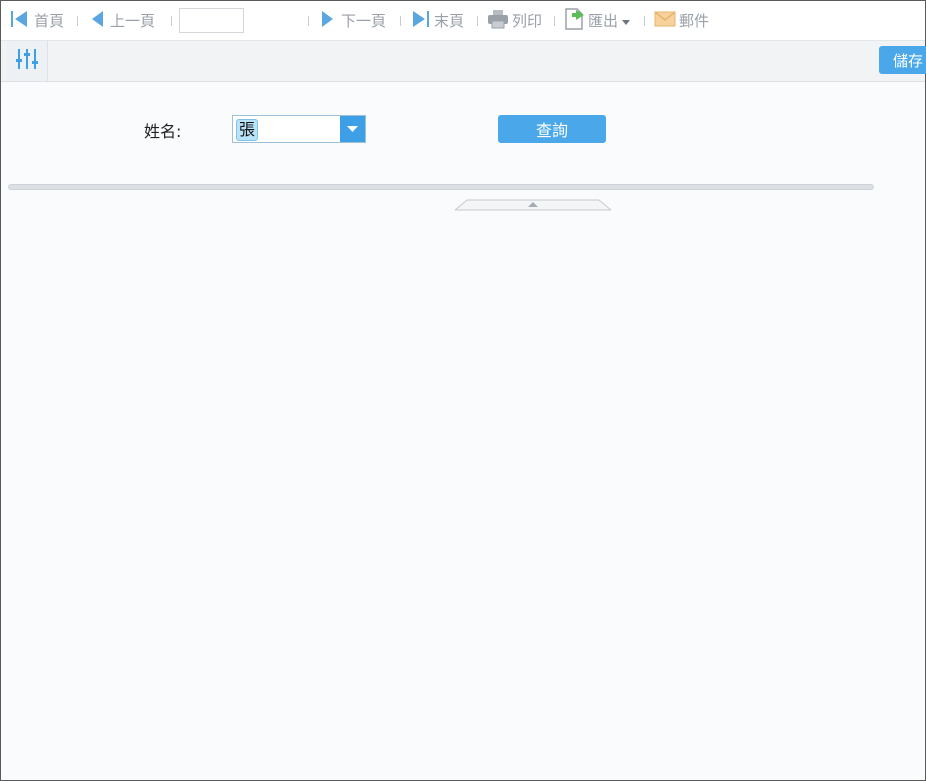 The width and height of the screenshot is (926, 781). I want to click on email-label: 郵件, so click(694, 21).